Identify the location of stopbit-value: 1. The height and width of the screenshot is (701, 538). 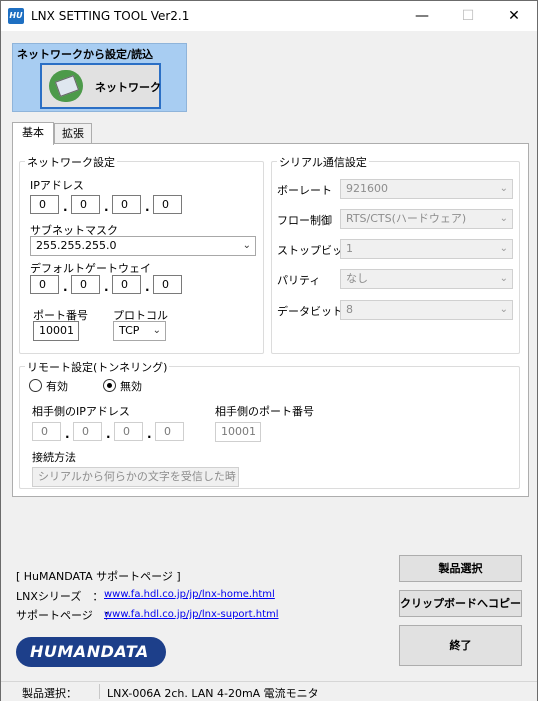
(349, 248).